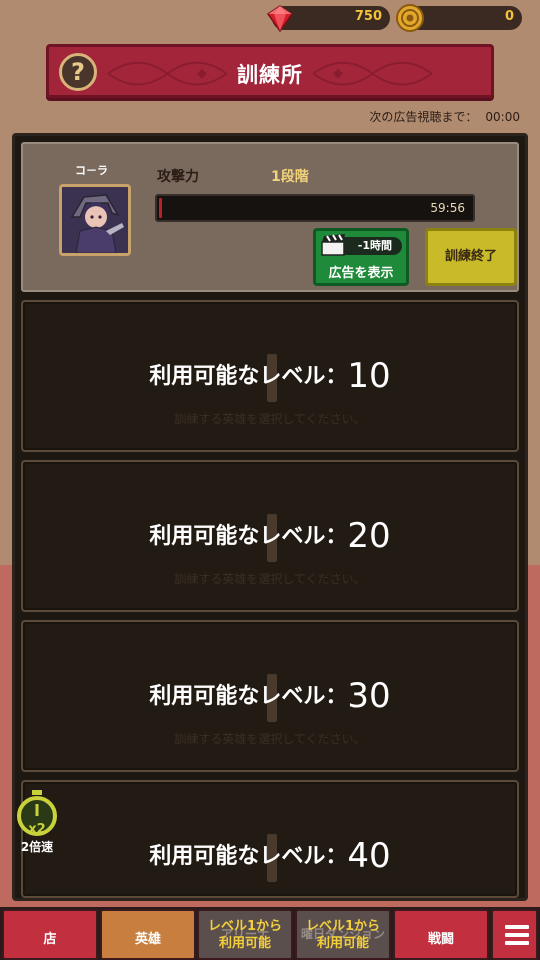 This screenshot has height=960, width=540. Describe the element at coordinates (147, 939) in the screenshot. I see `nav-heroes-label: 英雄` at that location.